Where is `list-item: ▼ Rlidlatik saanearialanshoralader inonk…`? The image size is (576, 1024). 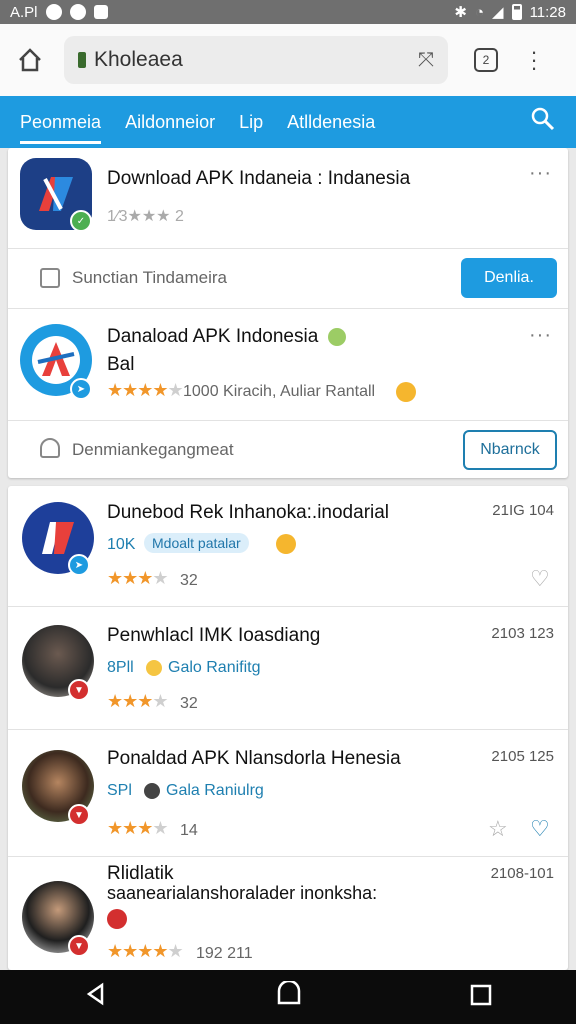 list-item: ▼ Rlidlatik saanearialanshoralader inonk… is located at coordinates (288, 913).